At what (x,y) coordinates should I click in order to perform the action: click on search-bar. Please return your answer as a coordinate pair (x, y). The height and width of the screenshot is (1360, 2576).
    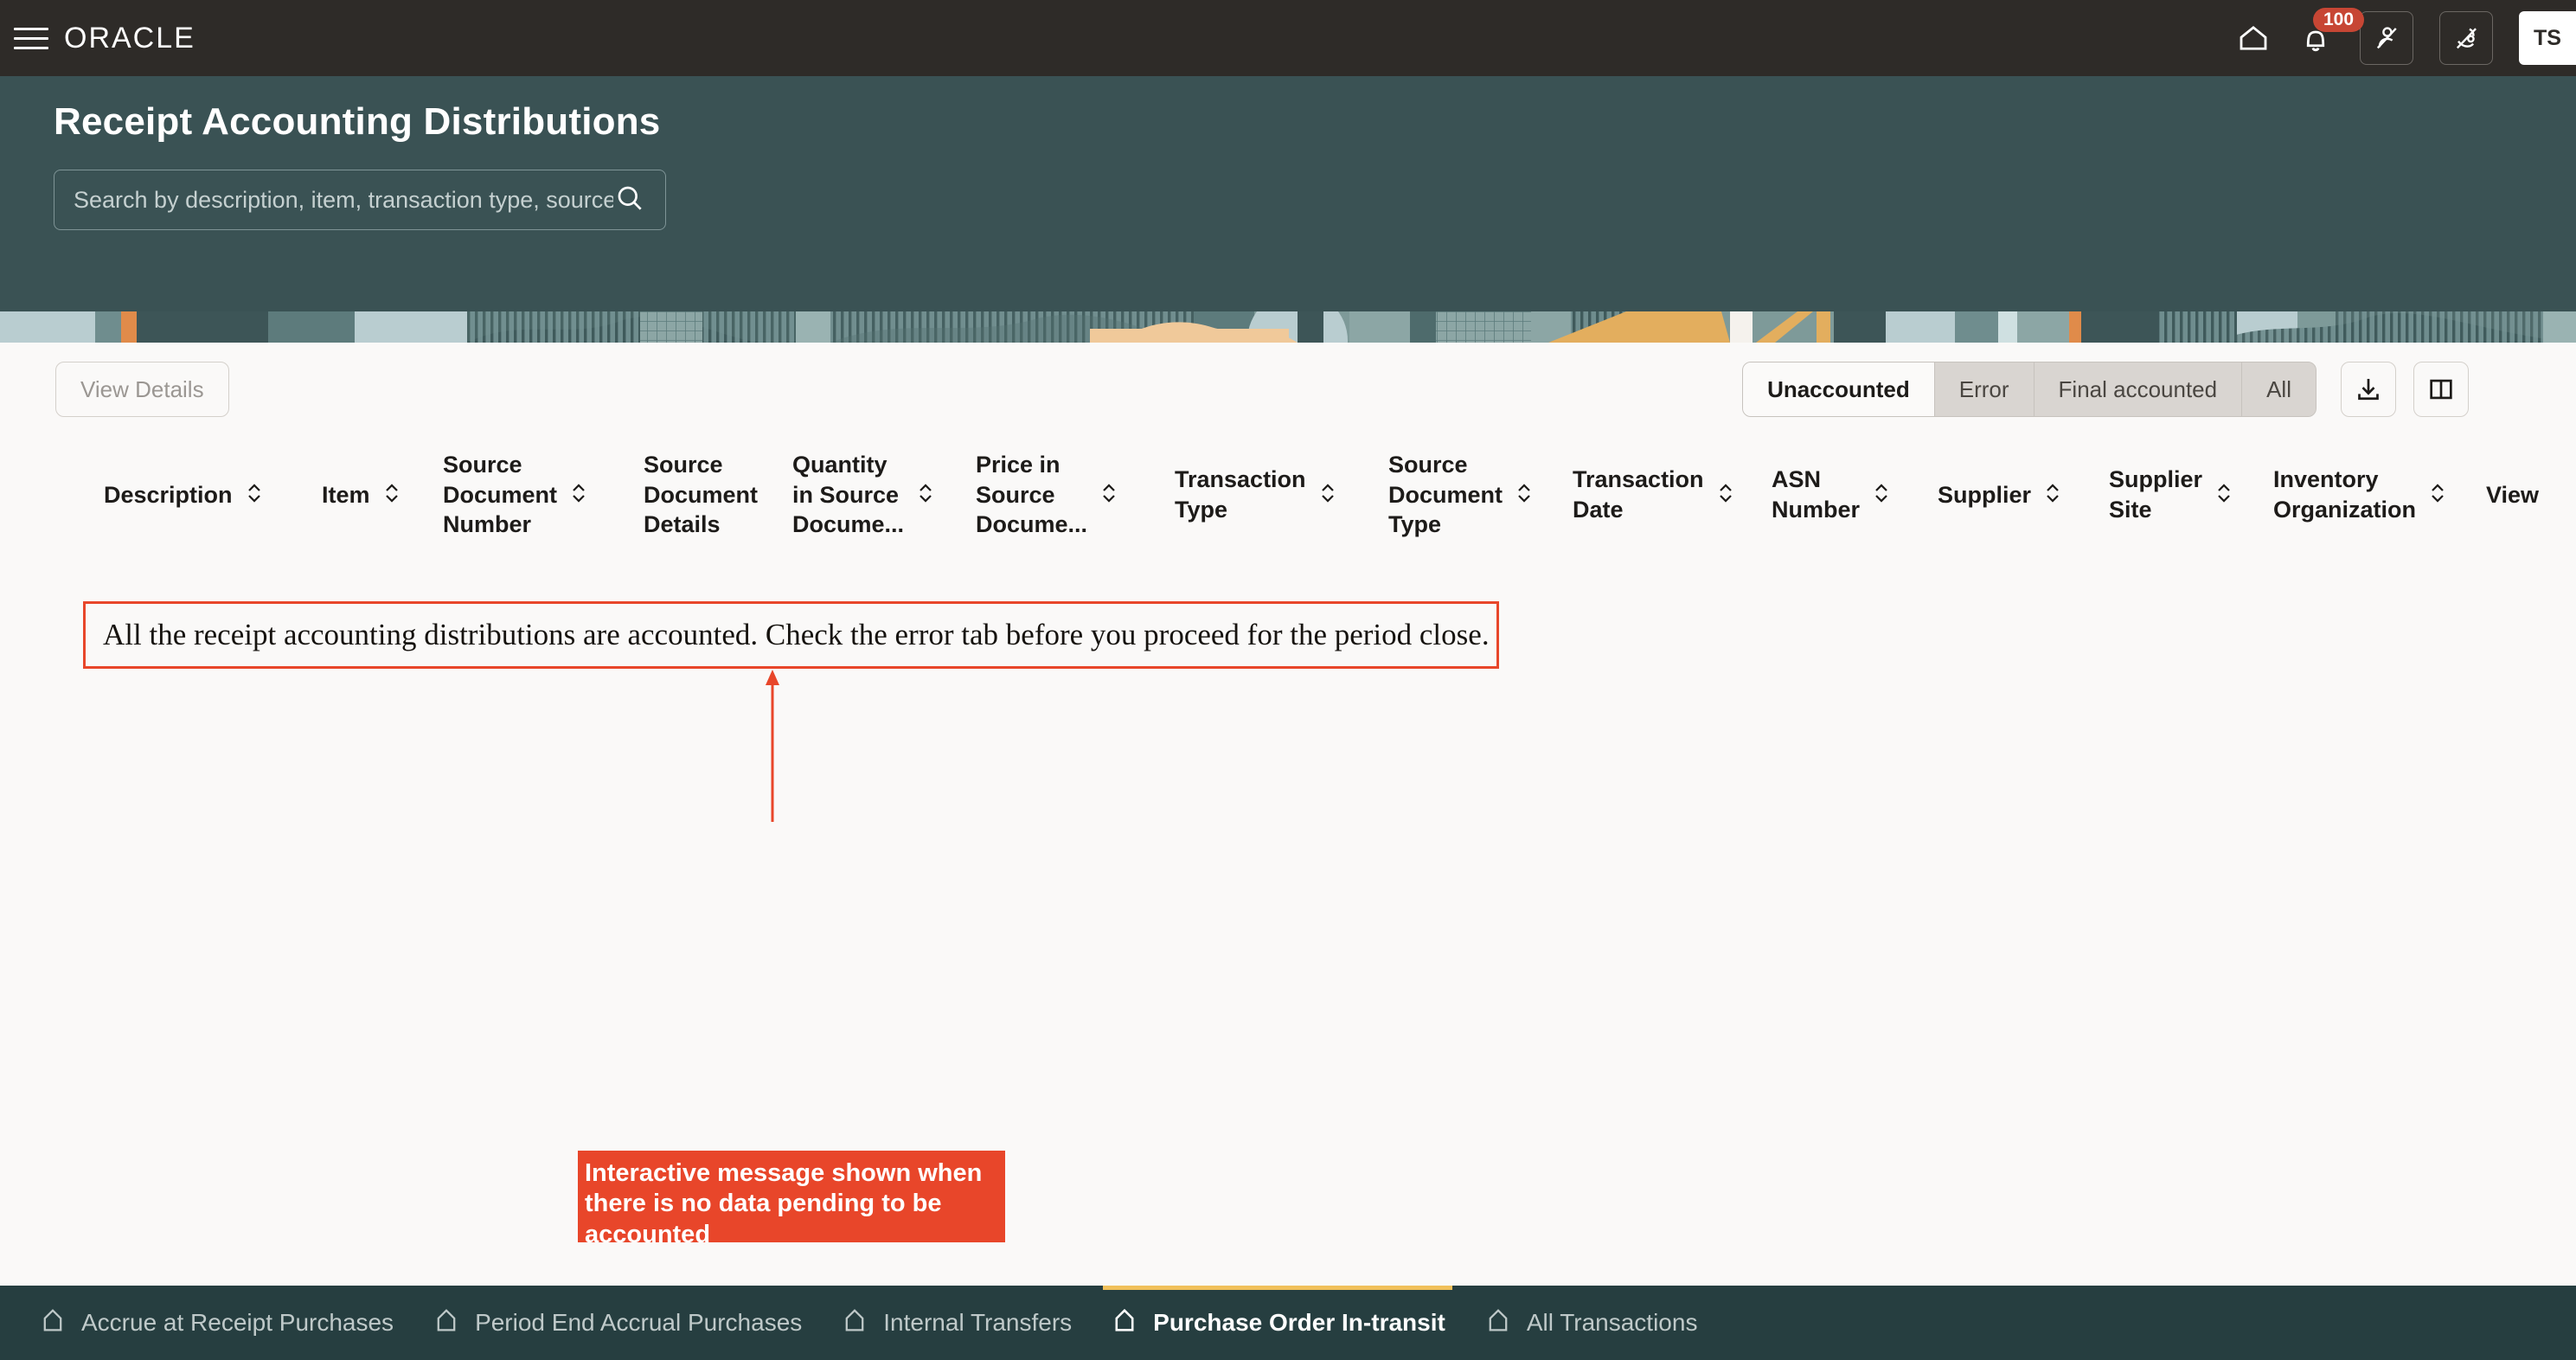
    Looking at the image, I should click on (360, 200).